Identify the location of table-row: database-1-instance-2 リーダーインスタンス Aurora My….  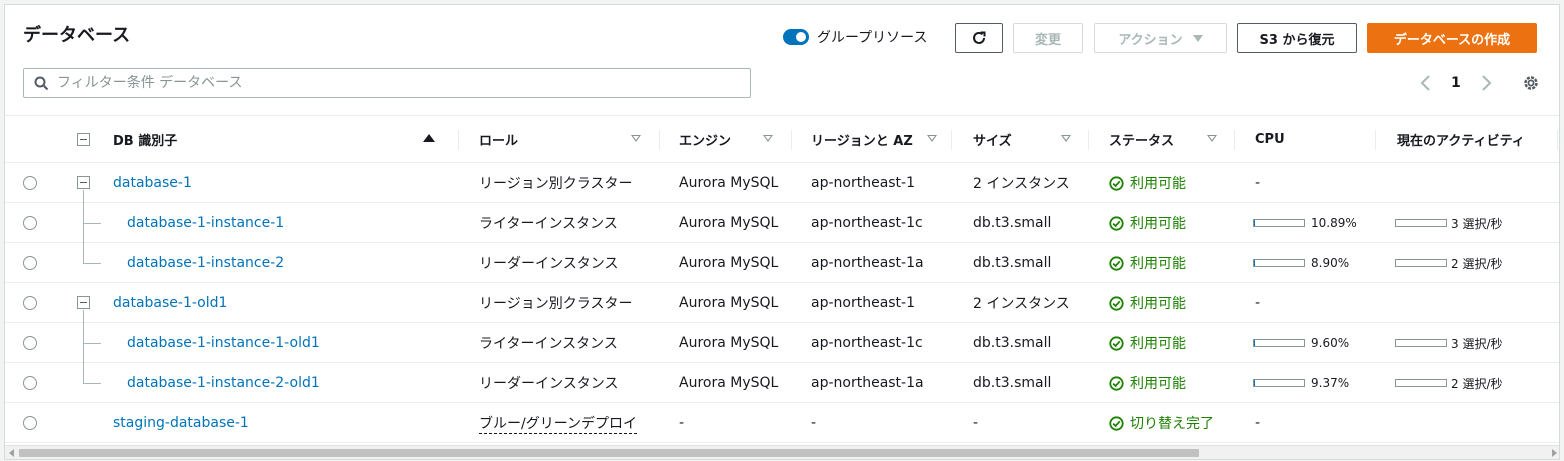
(782, 263).